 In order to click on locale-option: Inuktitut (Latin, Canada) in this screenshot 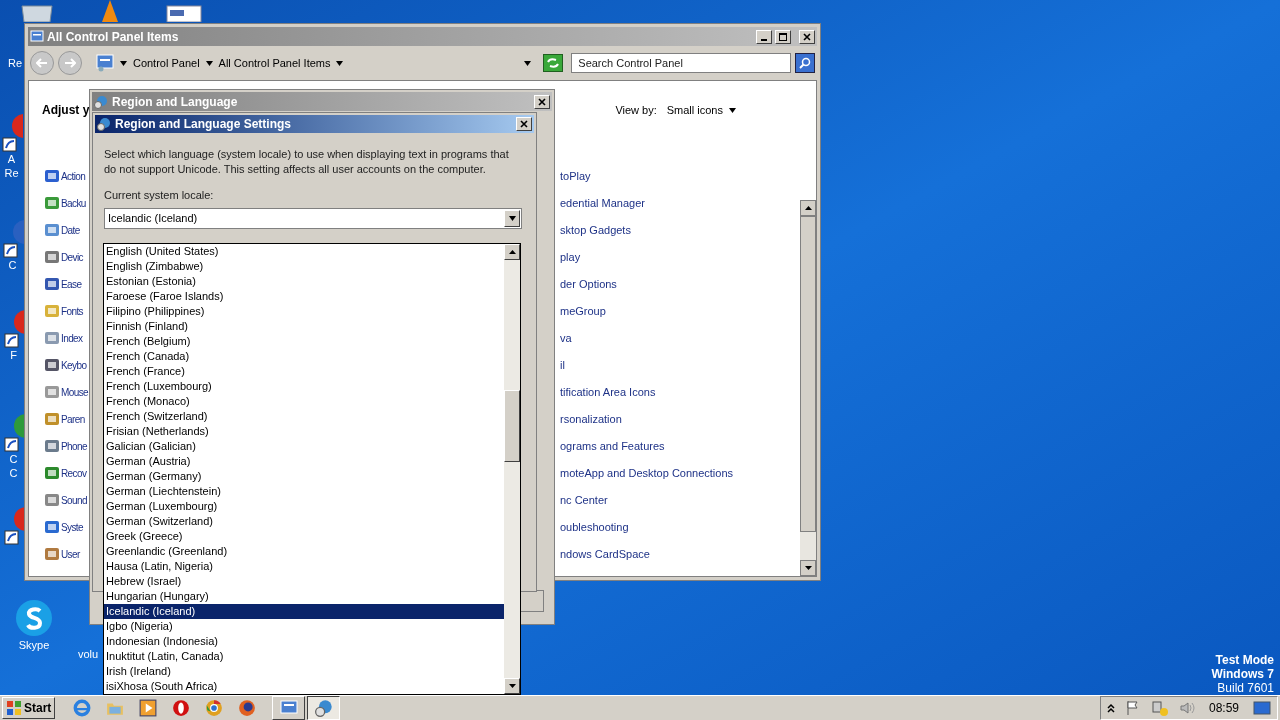, I will do `click(304, 656)`.